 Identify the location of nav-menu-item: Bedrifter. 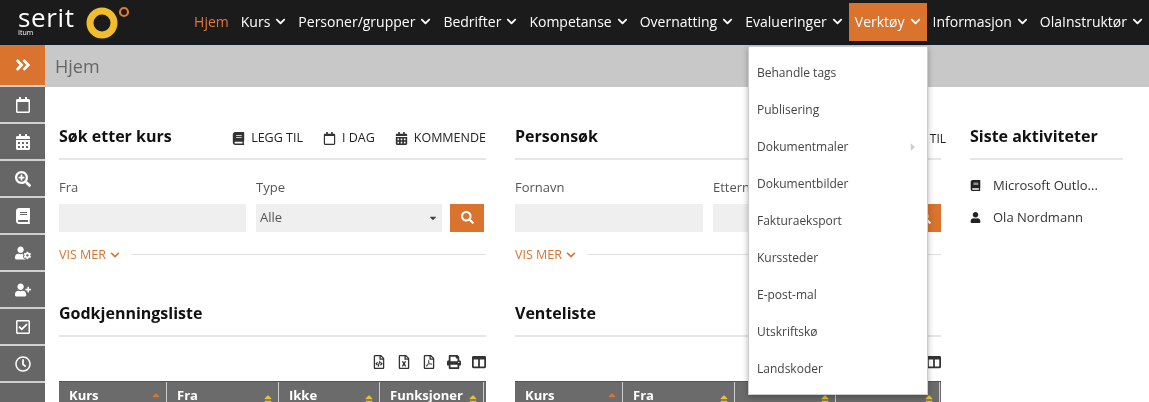
(480, 21).